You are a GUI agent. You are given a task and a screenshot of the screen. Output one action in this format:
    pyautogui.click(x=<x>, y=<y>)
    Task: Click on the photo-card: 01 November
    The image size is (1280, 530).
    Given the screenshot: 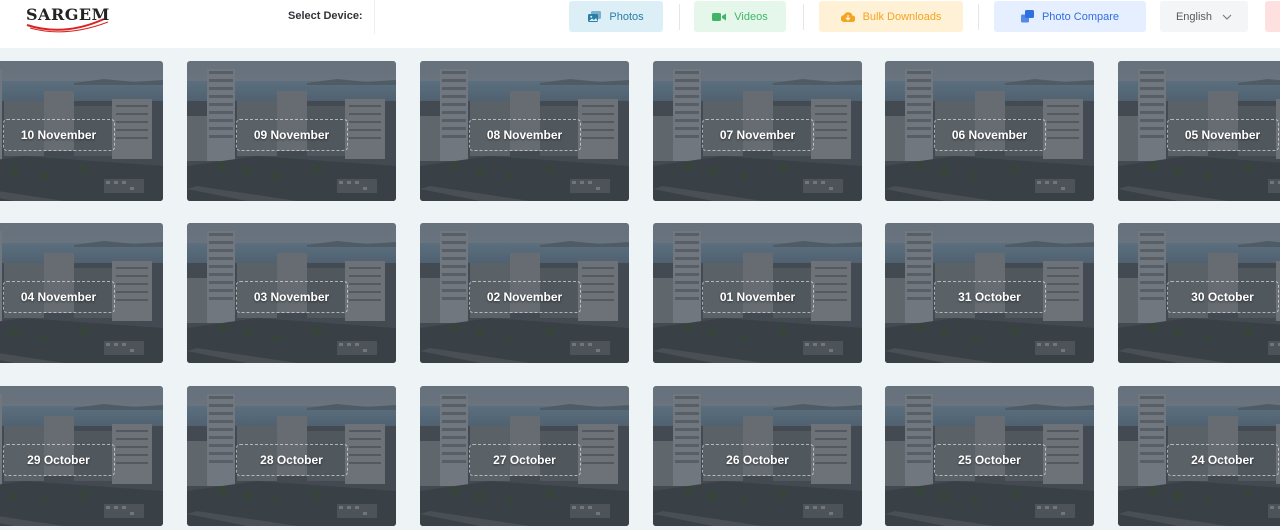 What is the action you would take?
    pyautogui.click(x=757, y=293)
    